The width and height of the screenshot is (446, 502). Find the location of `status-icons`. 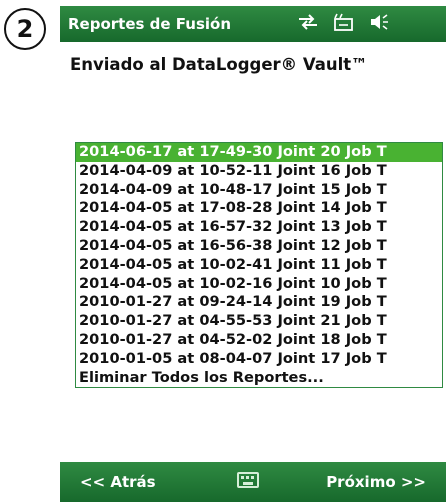

status-icons is located at coordinates (344, 24).